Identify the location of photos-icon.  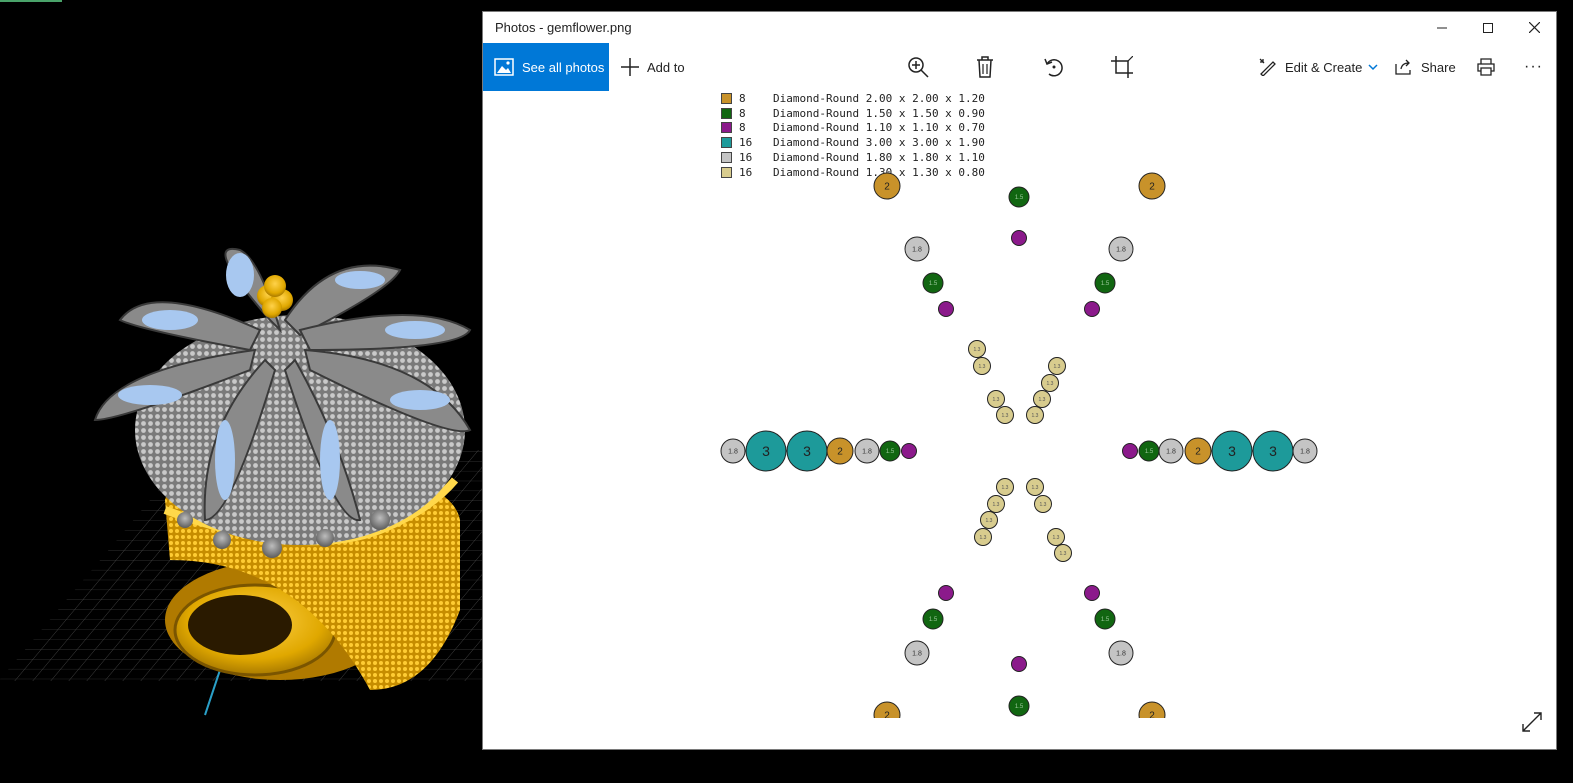
(504, 67).